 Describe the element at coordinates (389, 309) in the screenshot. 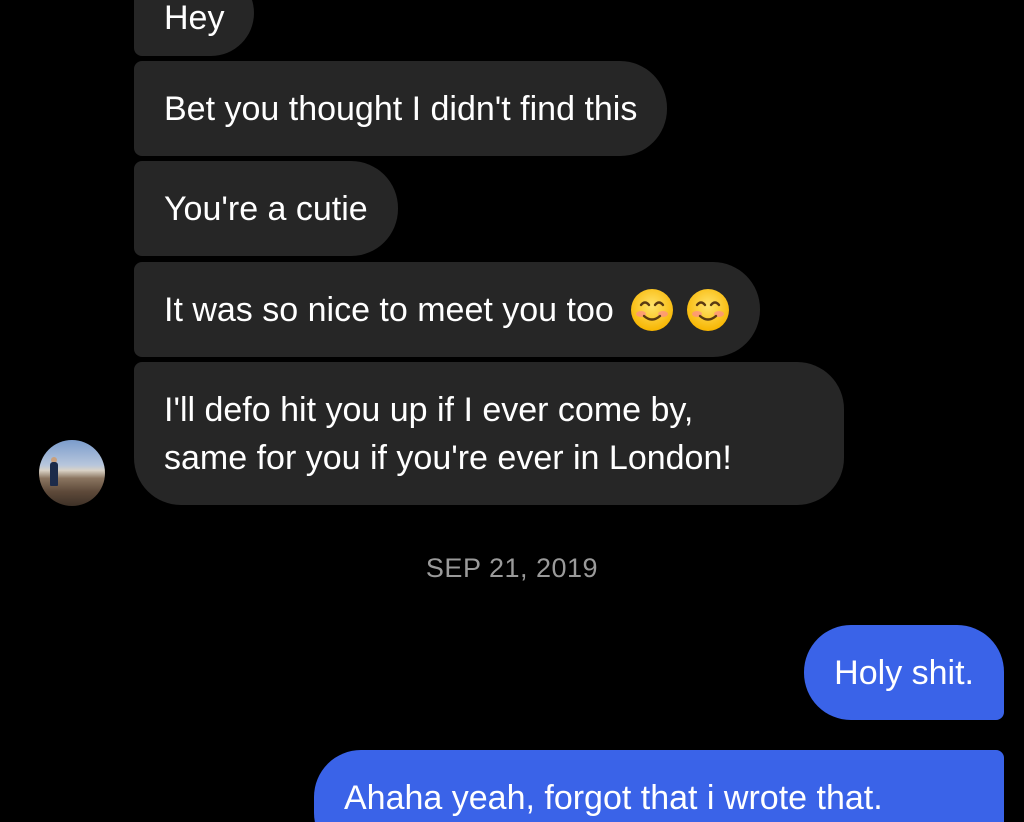

I see `message-text: It was so nice to meet you too` at that location.